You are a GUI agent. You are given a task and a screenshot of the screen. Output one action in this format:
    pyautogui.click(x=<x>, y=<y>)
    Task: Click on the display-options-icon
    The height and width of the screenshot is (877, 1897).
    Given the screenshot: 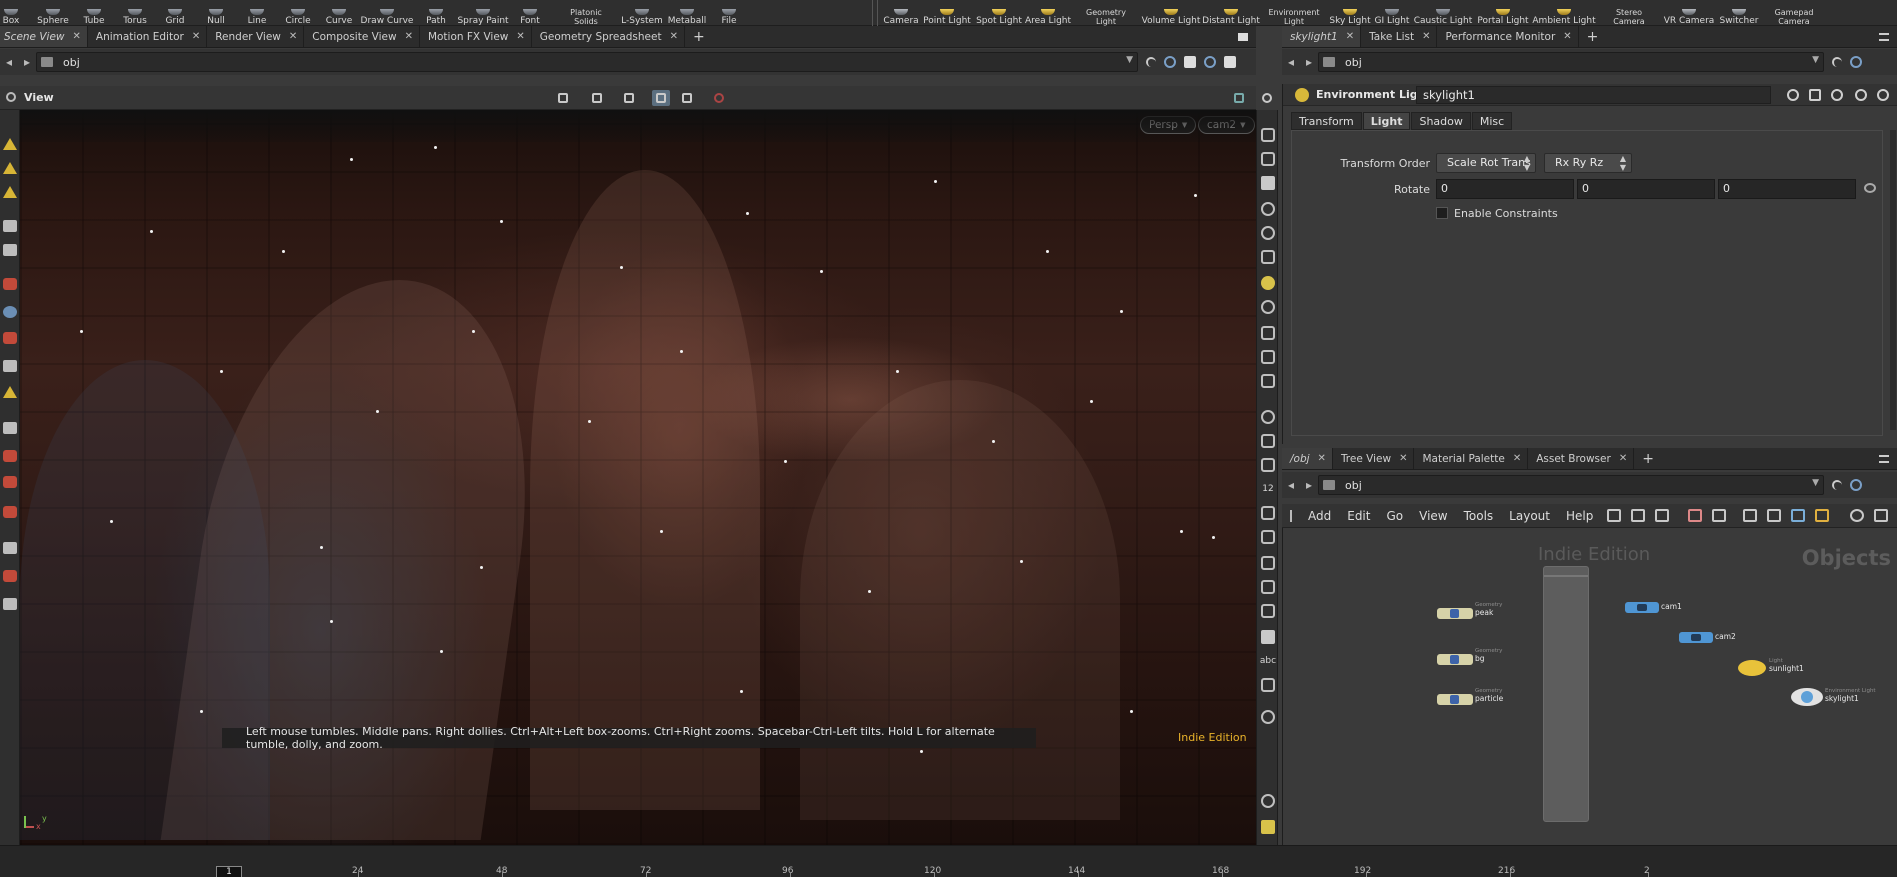 What is the action you would take?
    pyautogui.click(x=1239, y=98)
    